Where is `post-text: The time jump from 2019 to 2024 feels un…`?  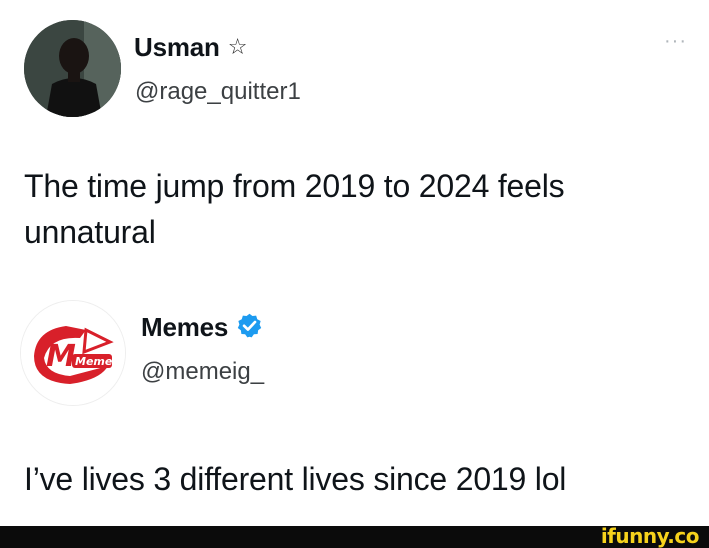 post-text: The time jump from 2019 to 2024 feels un… is located at coordinates (294, 209).